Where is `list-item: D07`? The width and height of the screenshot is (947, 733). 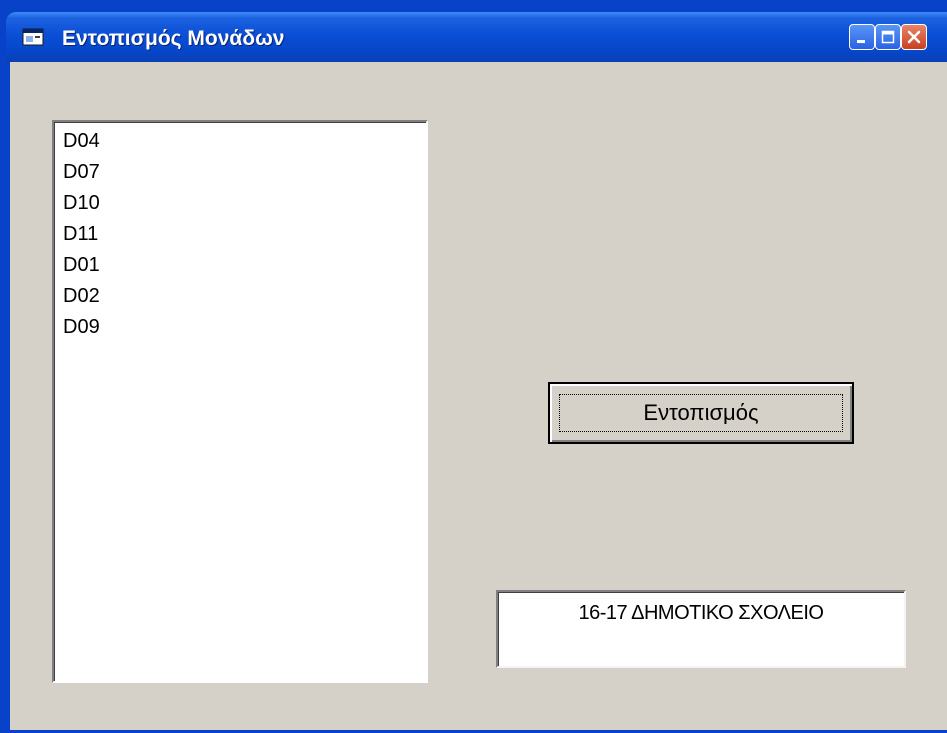 list-item: D07 is located at coordinates (240, 172).